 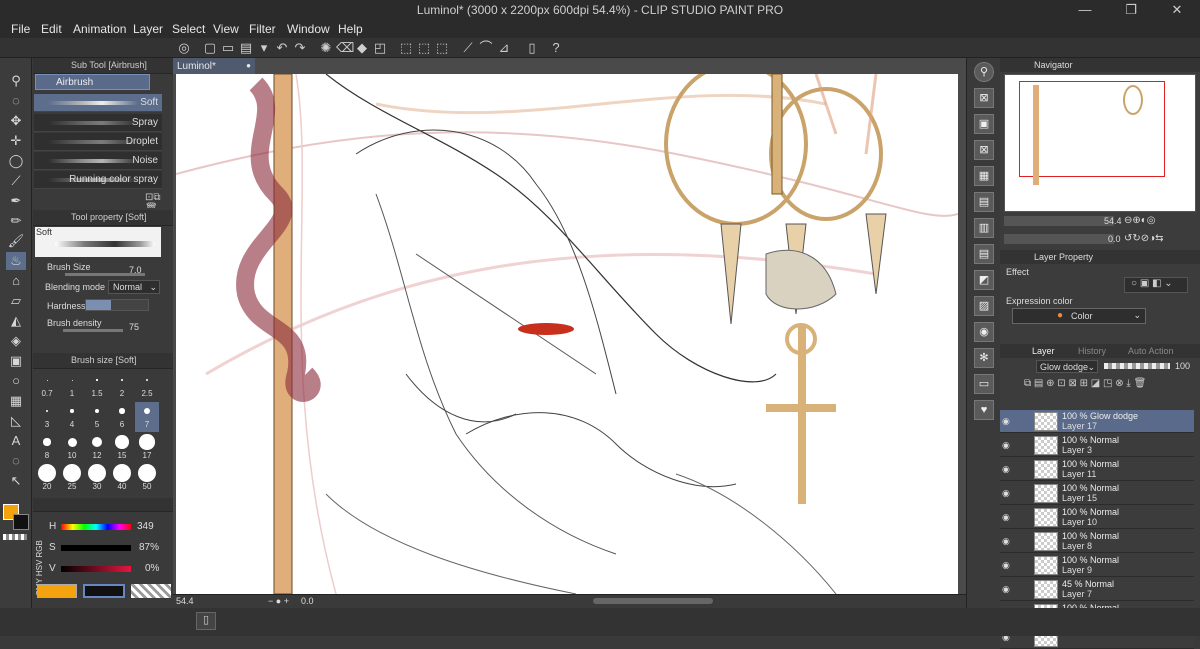 What do you see at coordinates (16, 341) in the screenshot?
I see `fill-bucket-icon: ◈` at bounding box center [16, 341].